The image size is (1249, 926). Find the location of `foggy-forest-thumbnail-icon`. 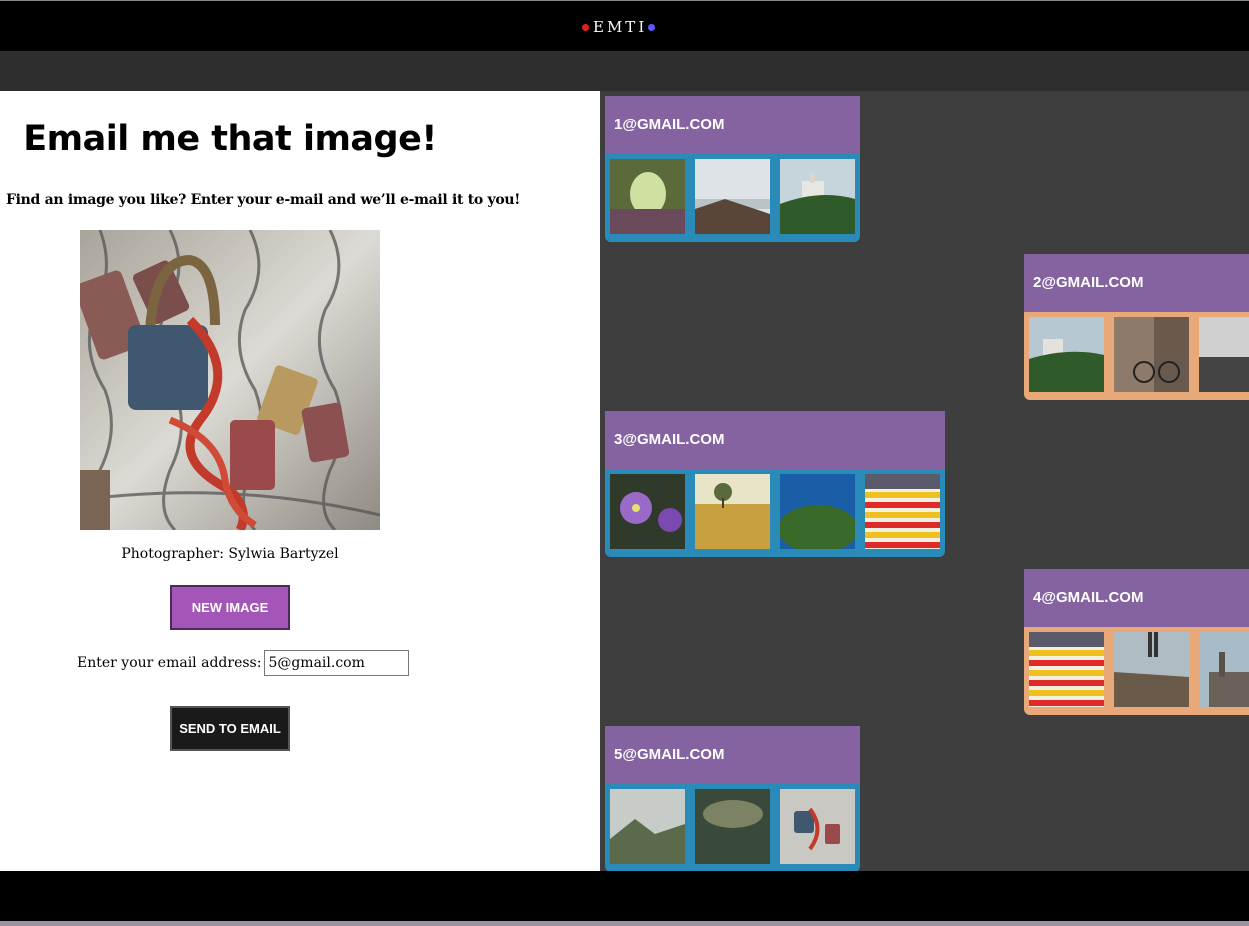

foggy-forest-thumbnail-icon is located at coordinates (732, 826).